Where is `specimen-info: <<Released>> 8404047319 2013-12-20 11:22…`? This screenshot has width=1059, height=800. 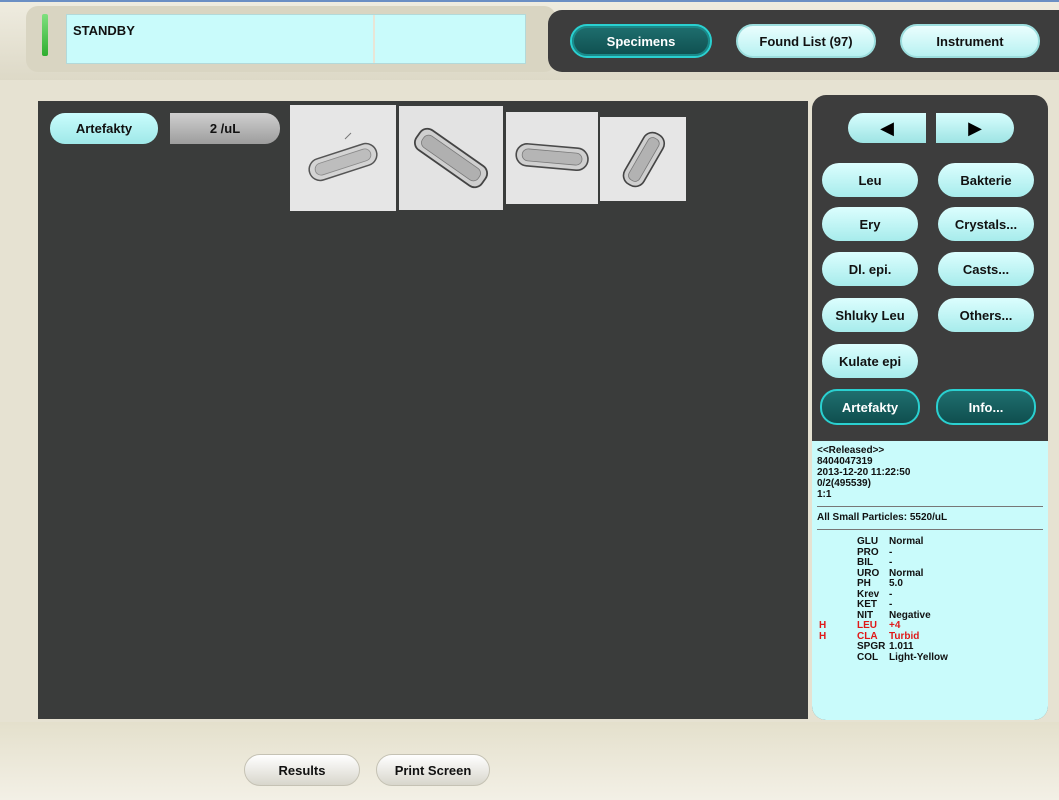
specimen-info: <<Released>> 8404047319 2013-12-20 11:22… is located at coordinates (930, 580).